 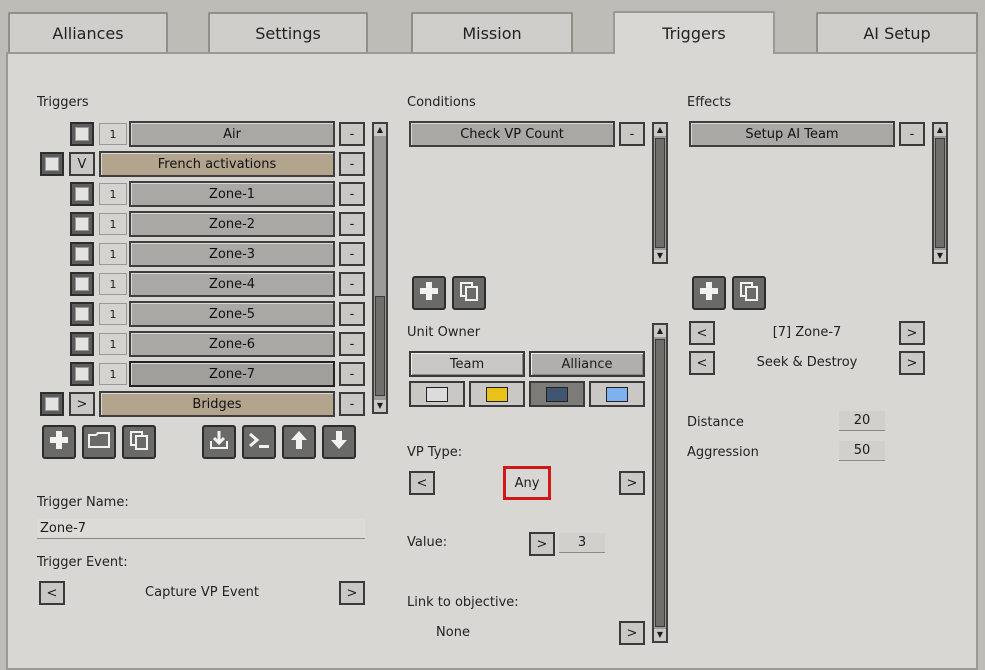 What do you see at coordinates (862, 451) in the screenshot?
I see `aggression-field: 50` at bounding box center [862, 451].